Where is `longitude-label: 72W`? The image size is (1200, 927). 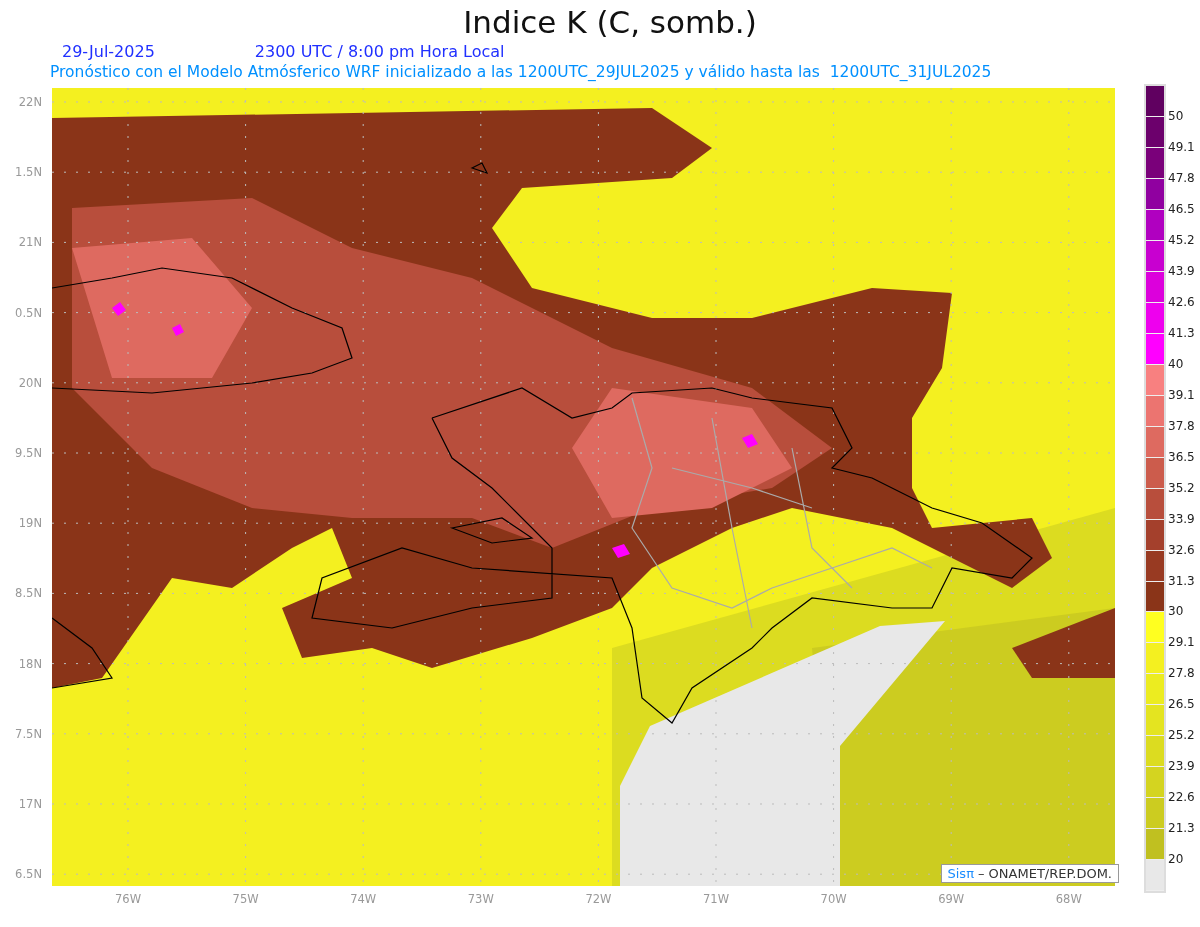 longitude-label: 72W is located at coordinates (598, 899).